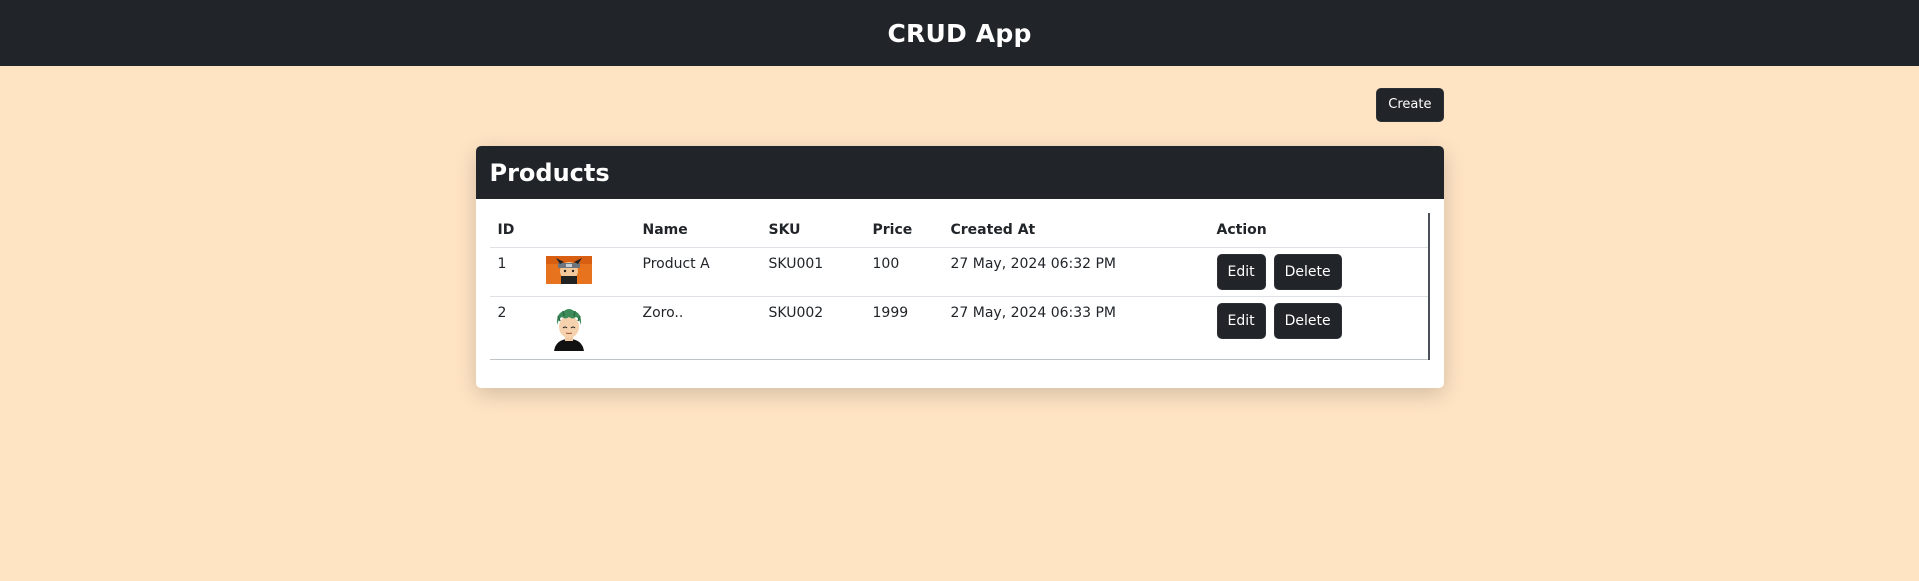 The height and width of the screenshot is (581, 1919). What do you see at coordinates (513, 328) in the screenshot?
I see `cell-id: 2` at bounding box center [513, 328].